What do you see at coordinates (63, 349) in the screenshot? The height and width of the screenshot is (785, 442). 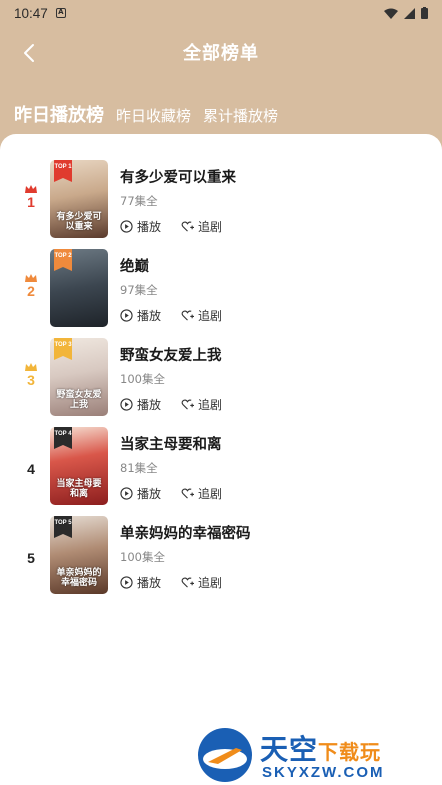 I see `top-badge: TOP 3` at bounding box center [63, 349].